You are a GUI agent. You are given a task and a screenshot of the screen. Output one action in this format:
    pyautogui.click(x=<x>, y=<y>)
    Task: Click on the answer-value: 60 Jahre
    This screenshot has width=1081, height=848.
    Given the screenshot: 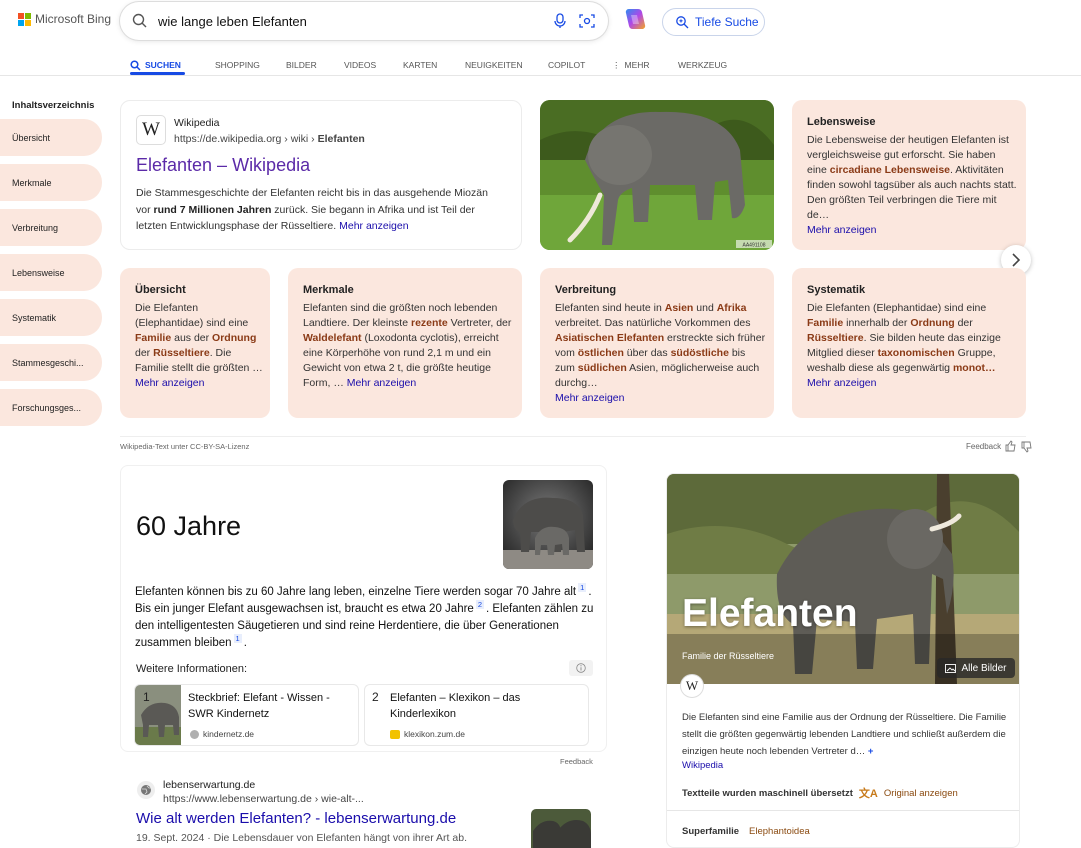 What is the action you would take?
    pyautogui.click(x=189, y=526)
    